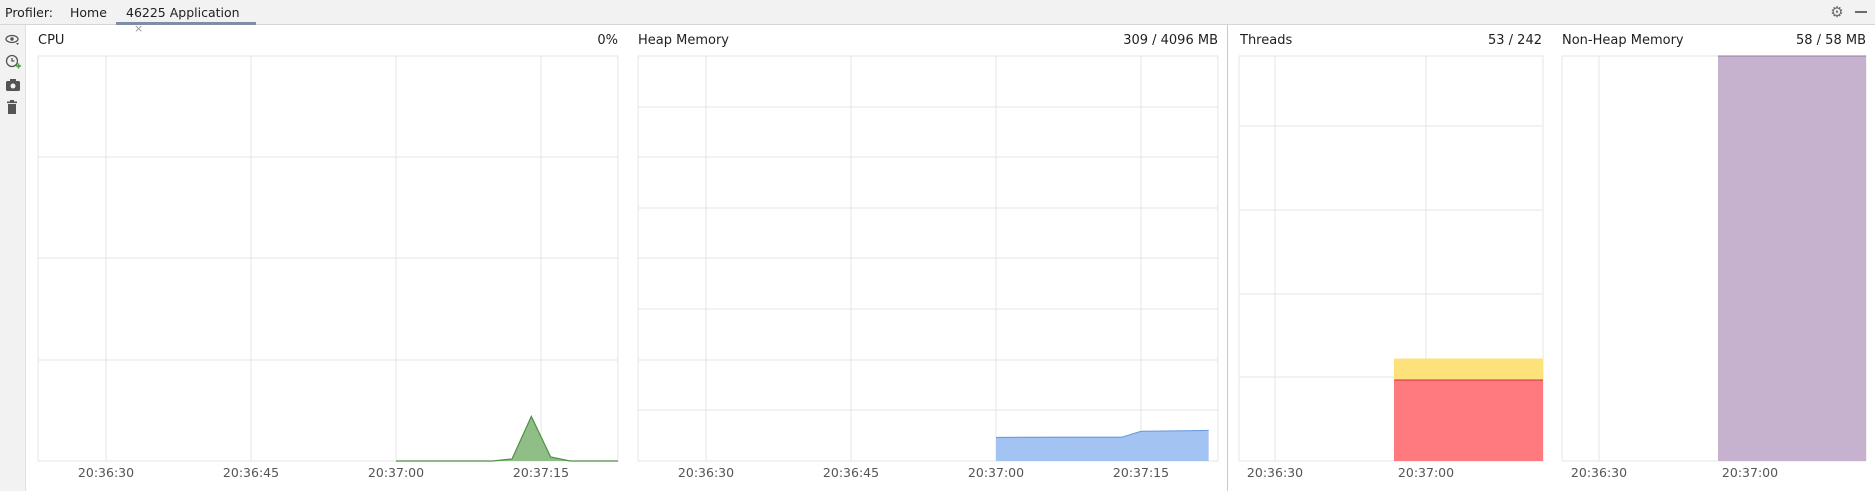  I want to click on chart-0-line, so click(507, 438).